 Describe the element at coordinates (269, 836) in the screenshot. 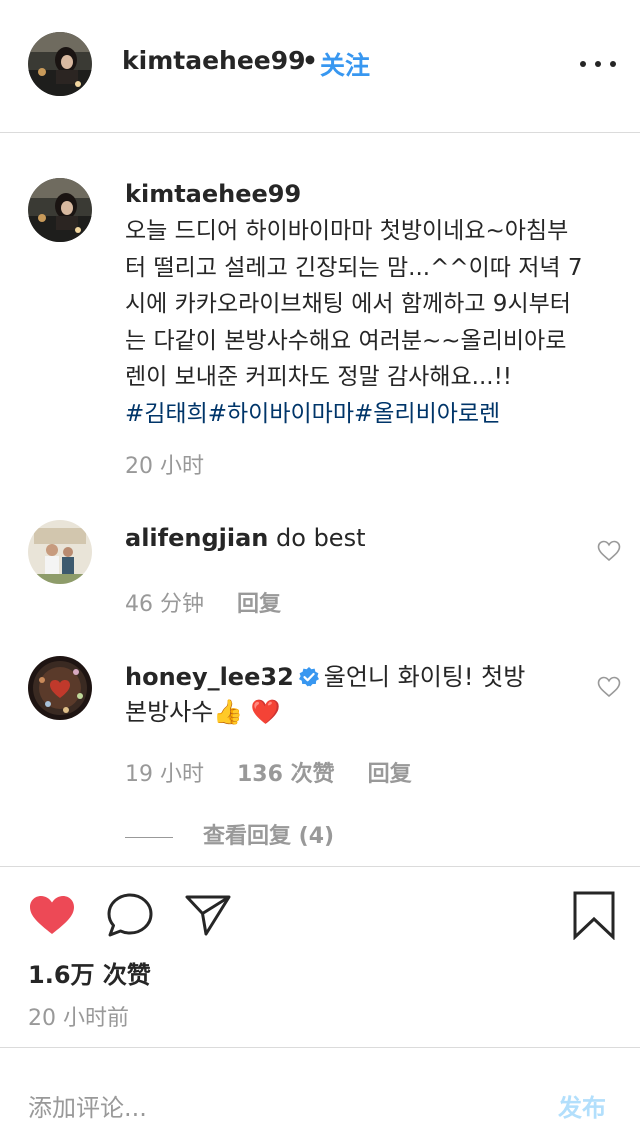

I see `view-replies-label: 查看回复 (4)` at that location.